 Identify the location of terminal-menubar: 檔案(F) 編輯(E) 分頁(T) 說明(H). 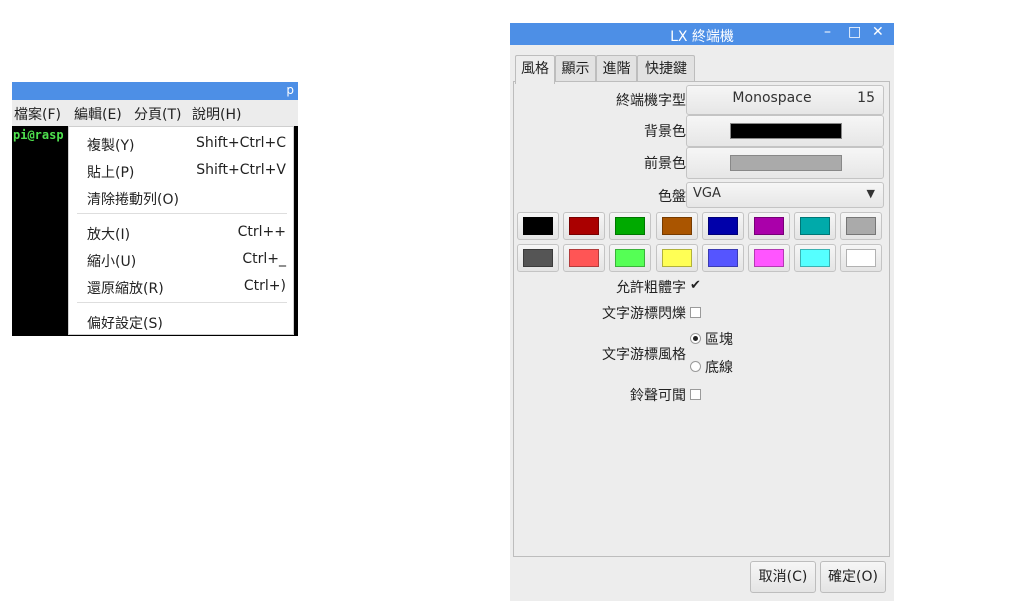
(155, 113).